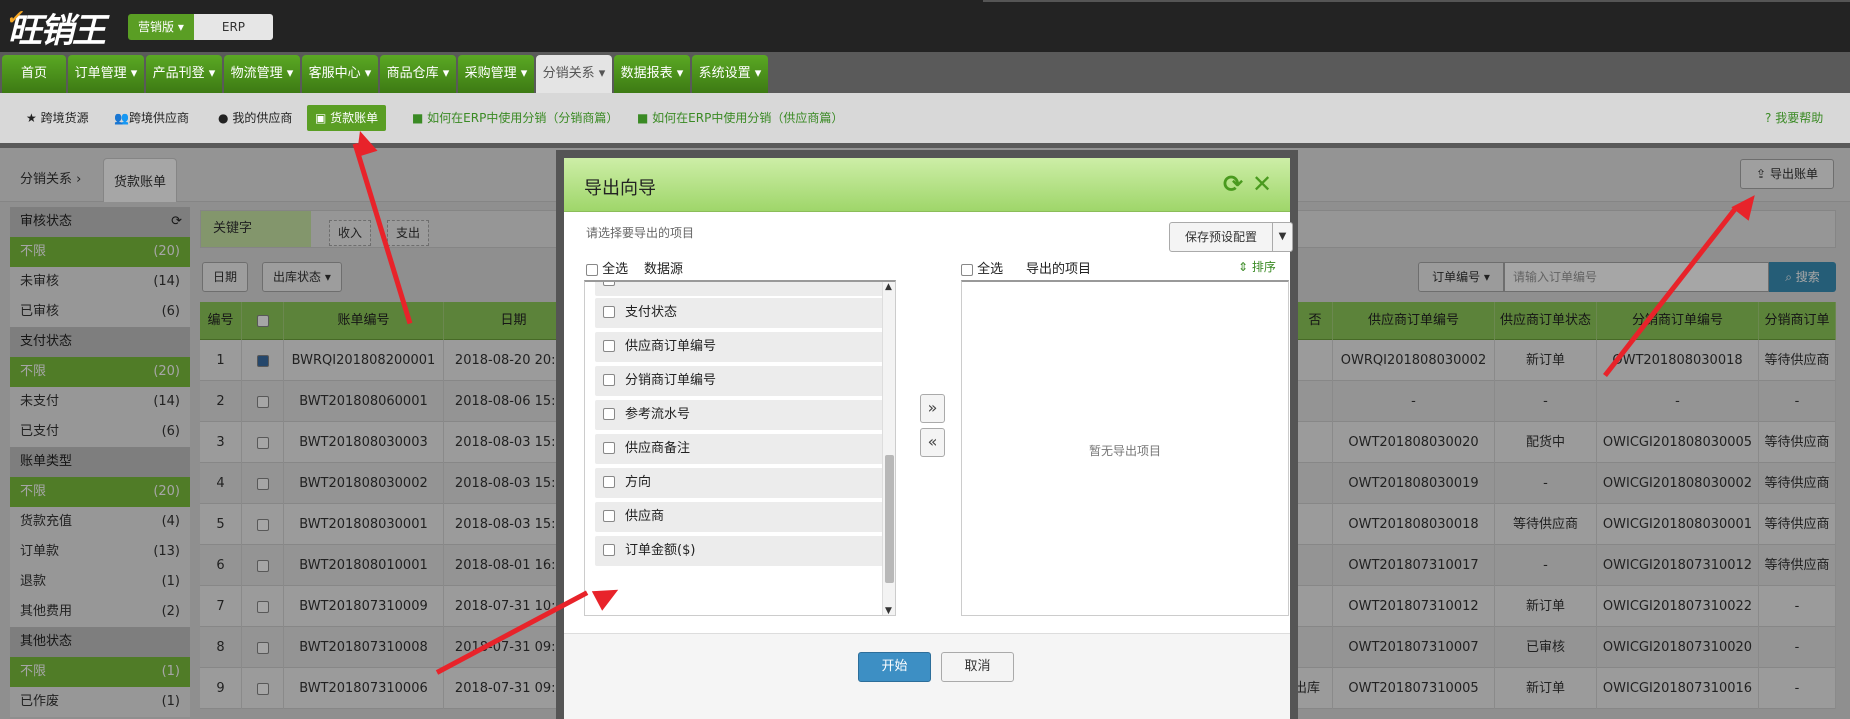 The height and width of the screenshot is (719, 1850). Describe the element at coordinates (740, 415) in the screenshot. I see `field-item: 参考流水号` at that location.